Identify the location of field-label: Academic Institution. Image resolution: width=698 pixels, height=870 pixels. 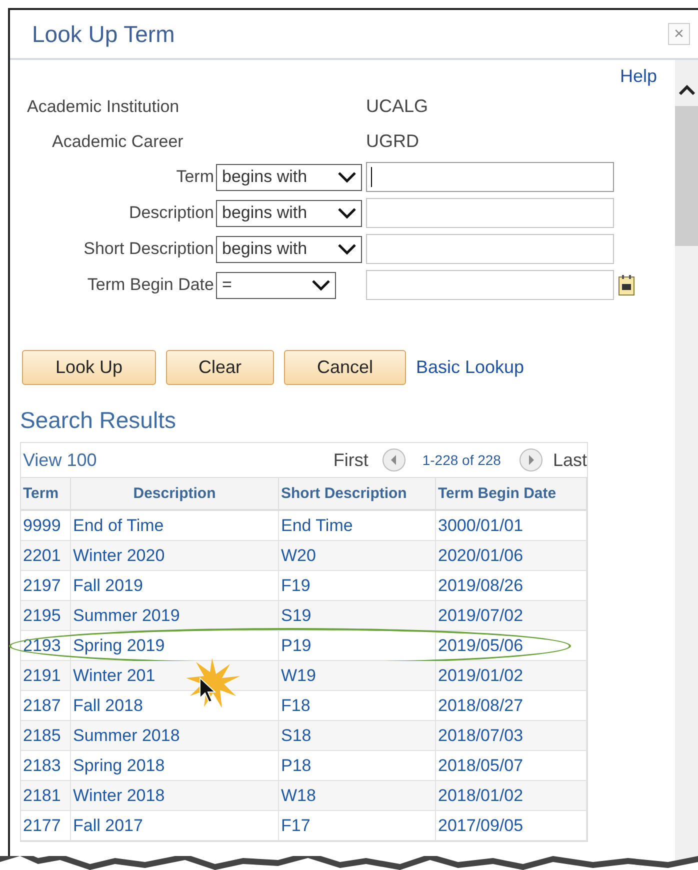
(103, 107).